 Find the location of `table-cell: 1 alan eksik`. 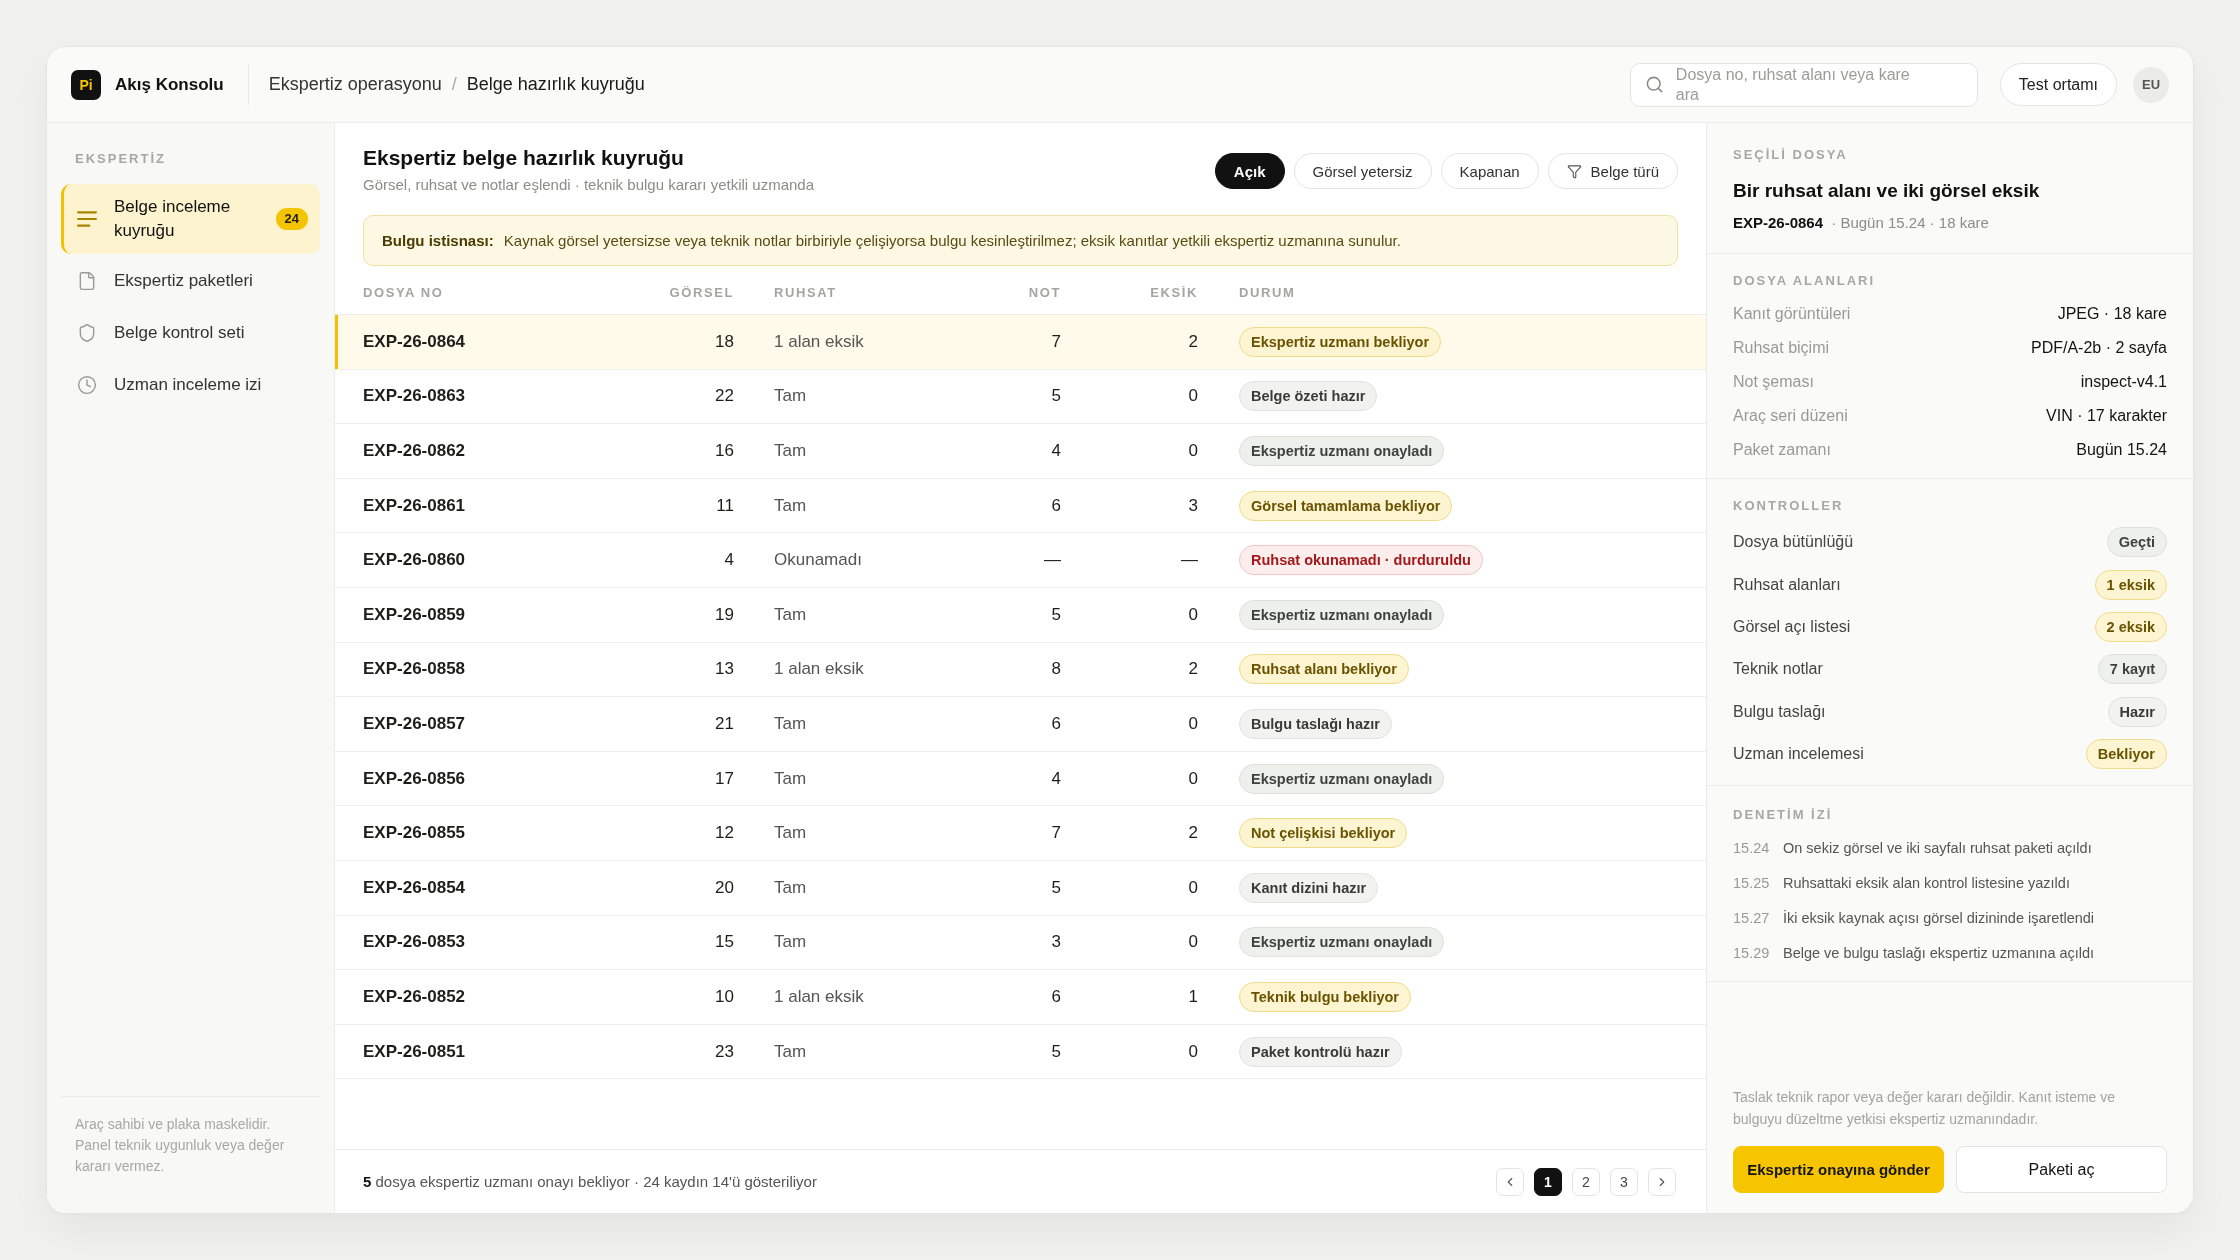

table-cell: 1 alan eksik is located at coordinates (819, 341).